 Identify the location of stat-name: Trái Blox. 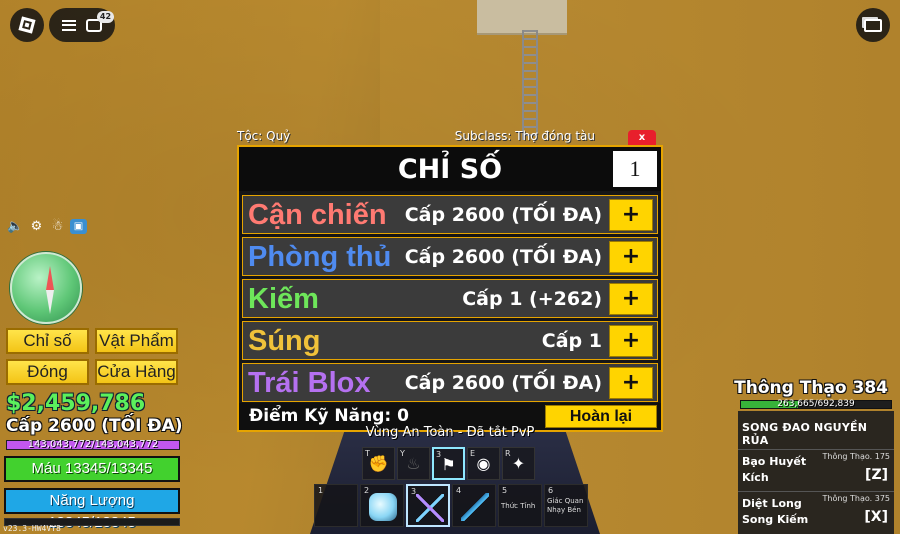
(309, 383).